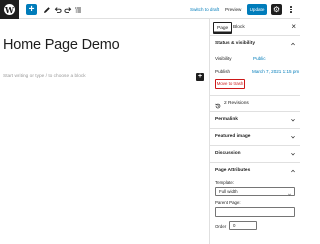 Image resolution: width=320 pixels, height=244 pixels. Describe the element at coordinates (255, 212) in the screenshot. I see `parent-page-combobox` at that location.